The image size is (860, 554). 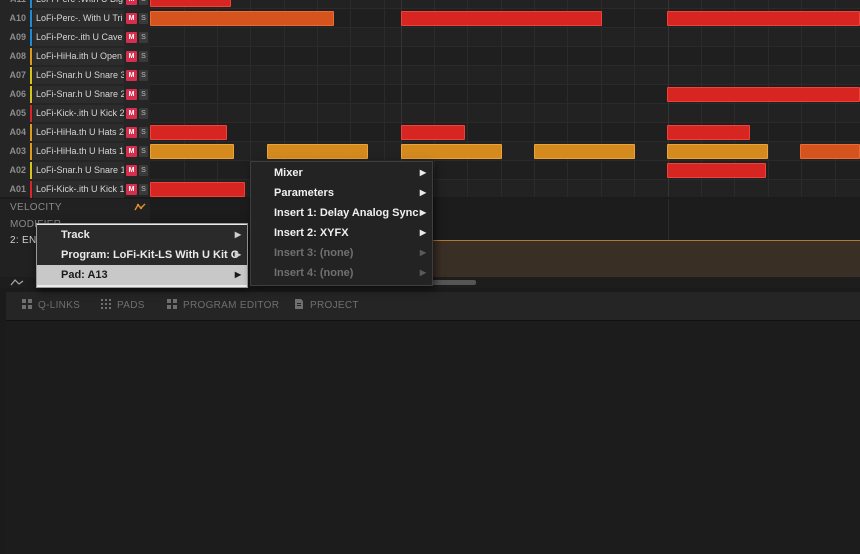 I want to click on track-row: A04 LoFi-HiHa.th U Hats 2MS, so click(x=75, y=132).